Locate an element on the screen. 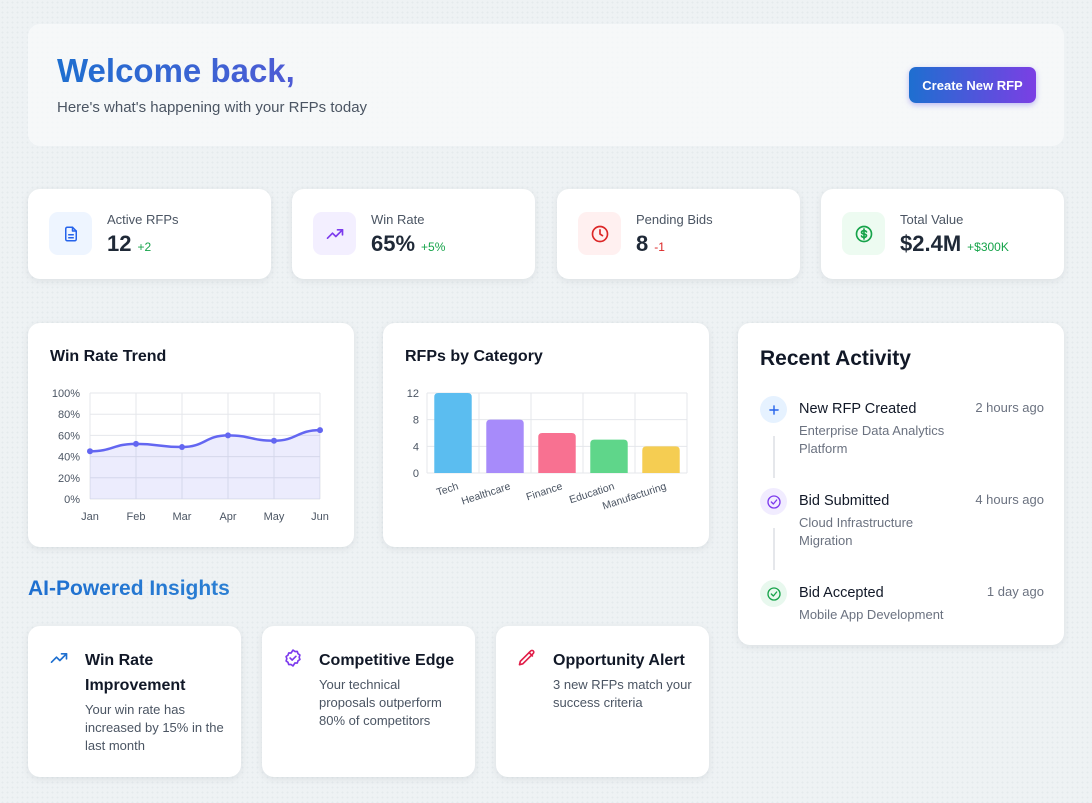 This screenshot has height=803, width=1092. plus-icon is located at coordinates (773, 409).